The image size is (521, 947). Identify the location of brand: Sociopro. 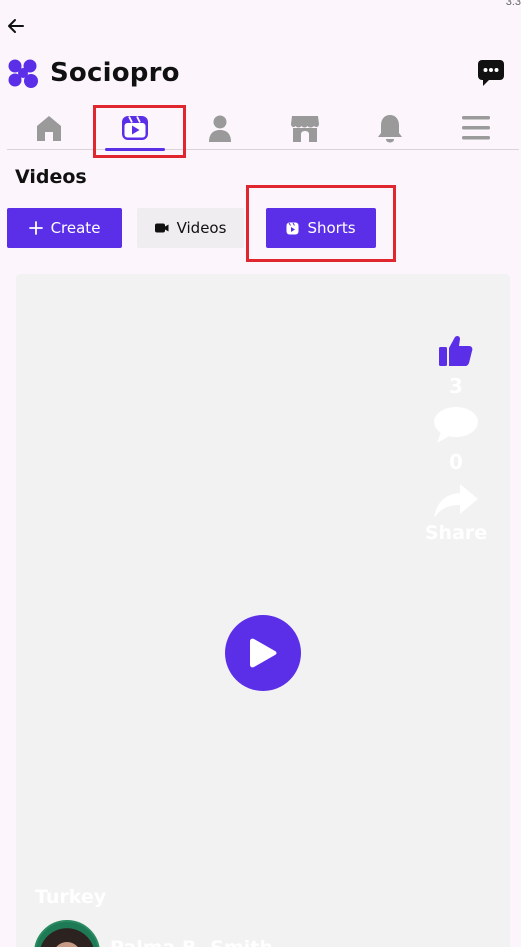
(93, 73).